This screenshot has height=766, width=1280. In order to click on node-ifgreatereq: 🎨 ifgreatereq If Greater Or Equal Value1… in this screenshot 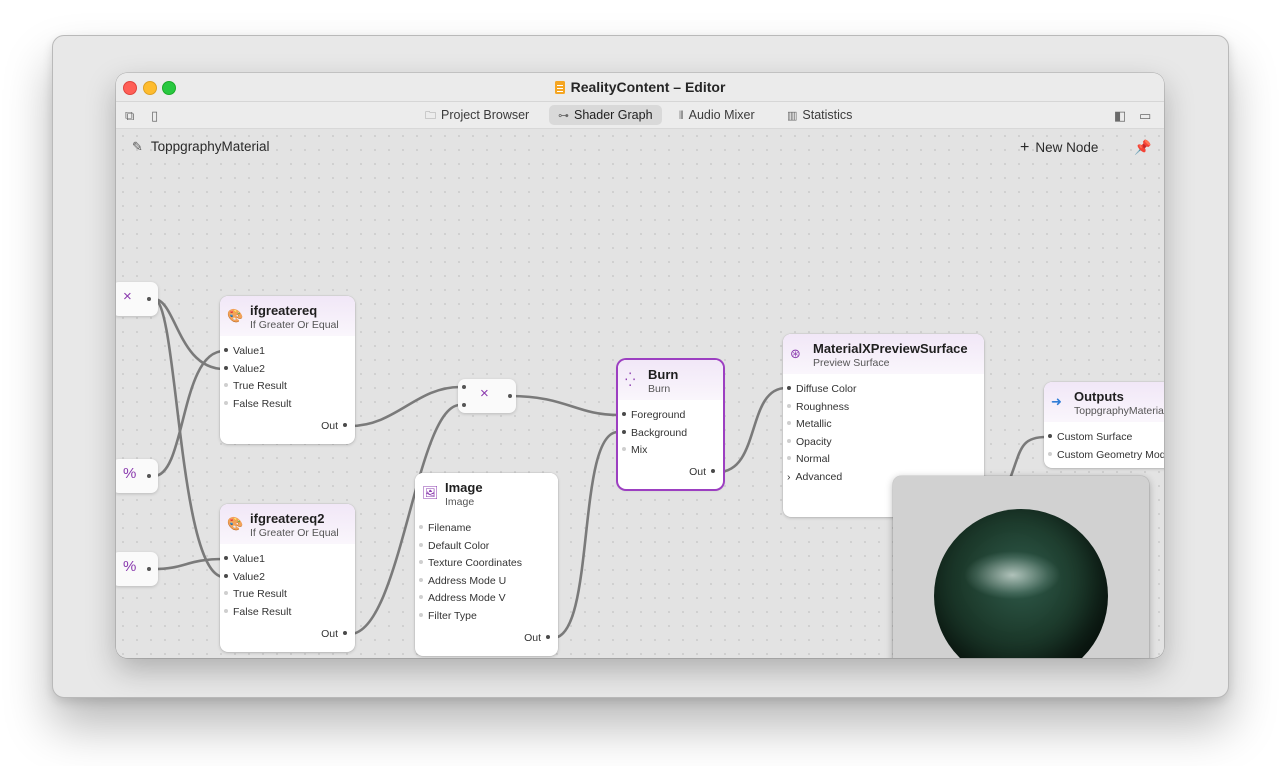, I will do `click(287, 370)`.